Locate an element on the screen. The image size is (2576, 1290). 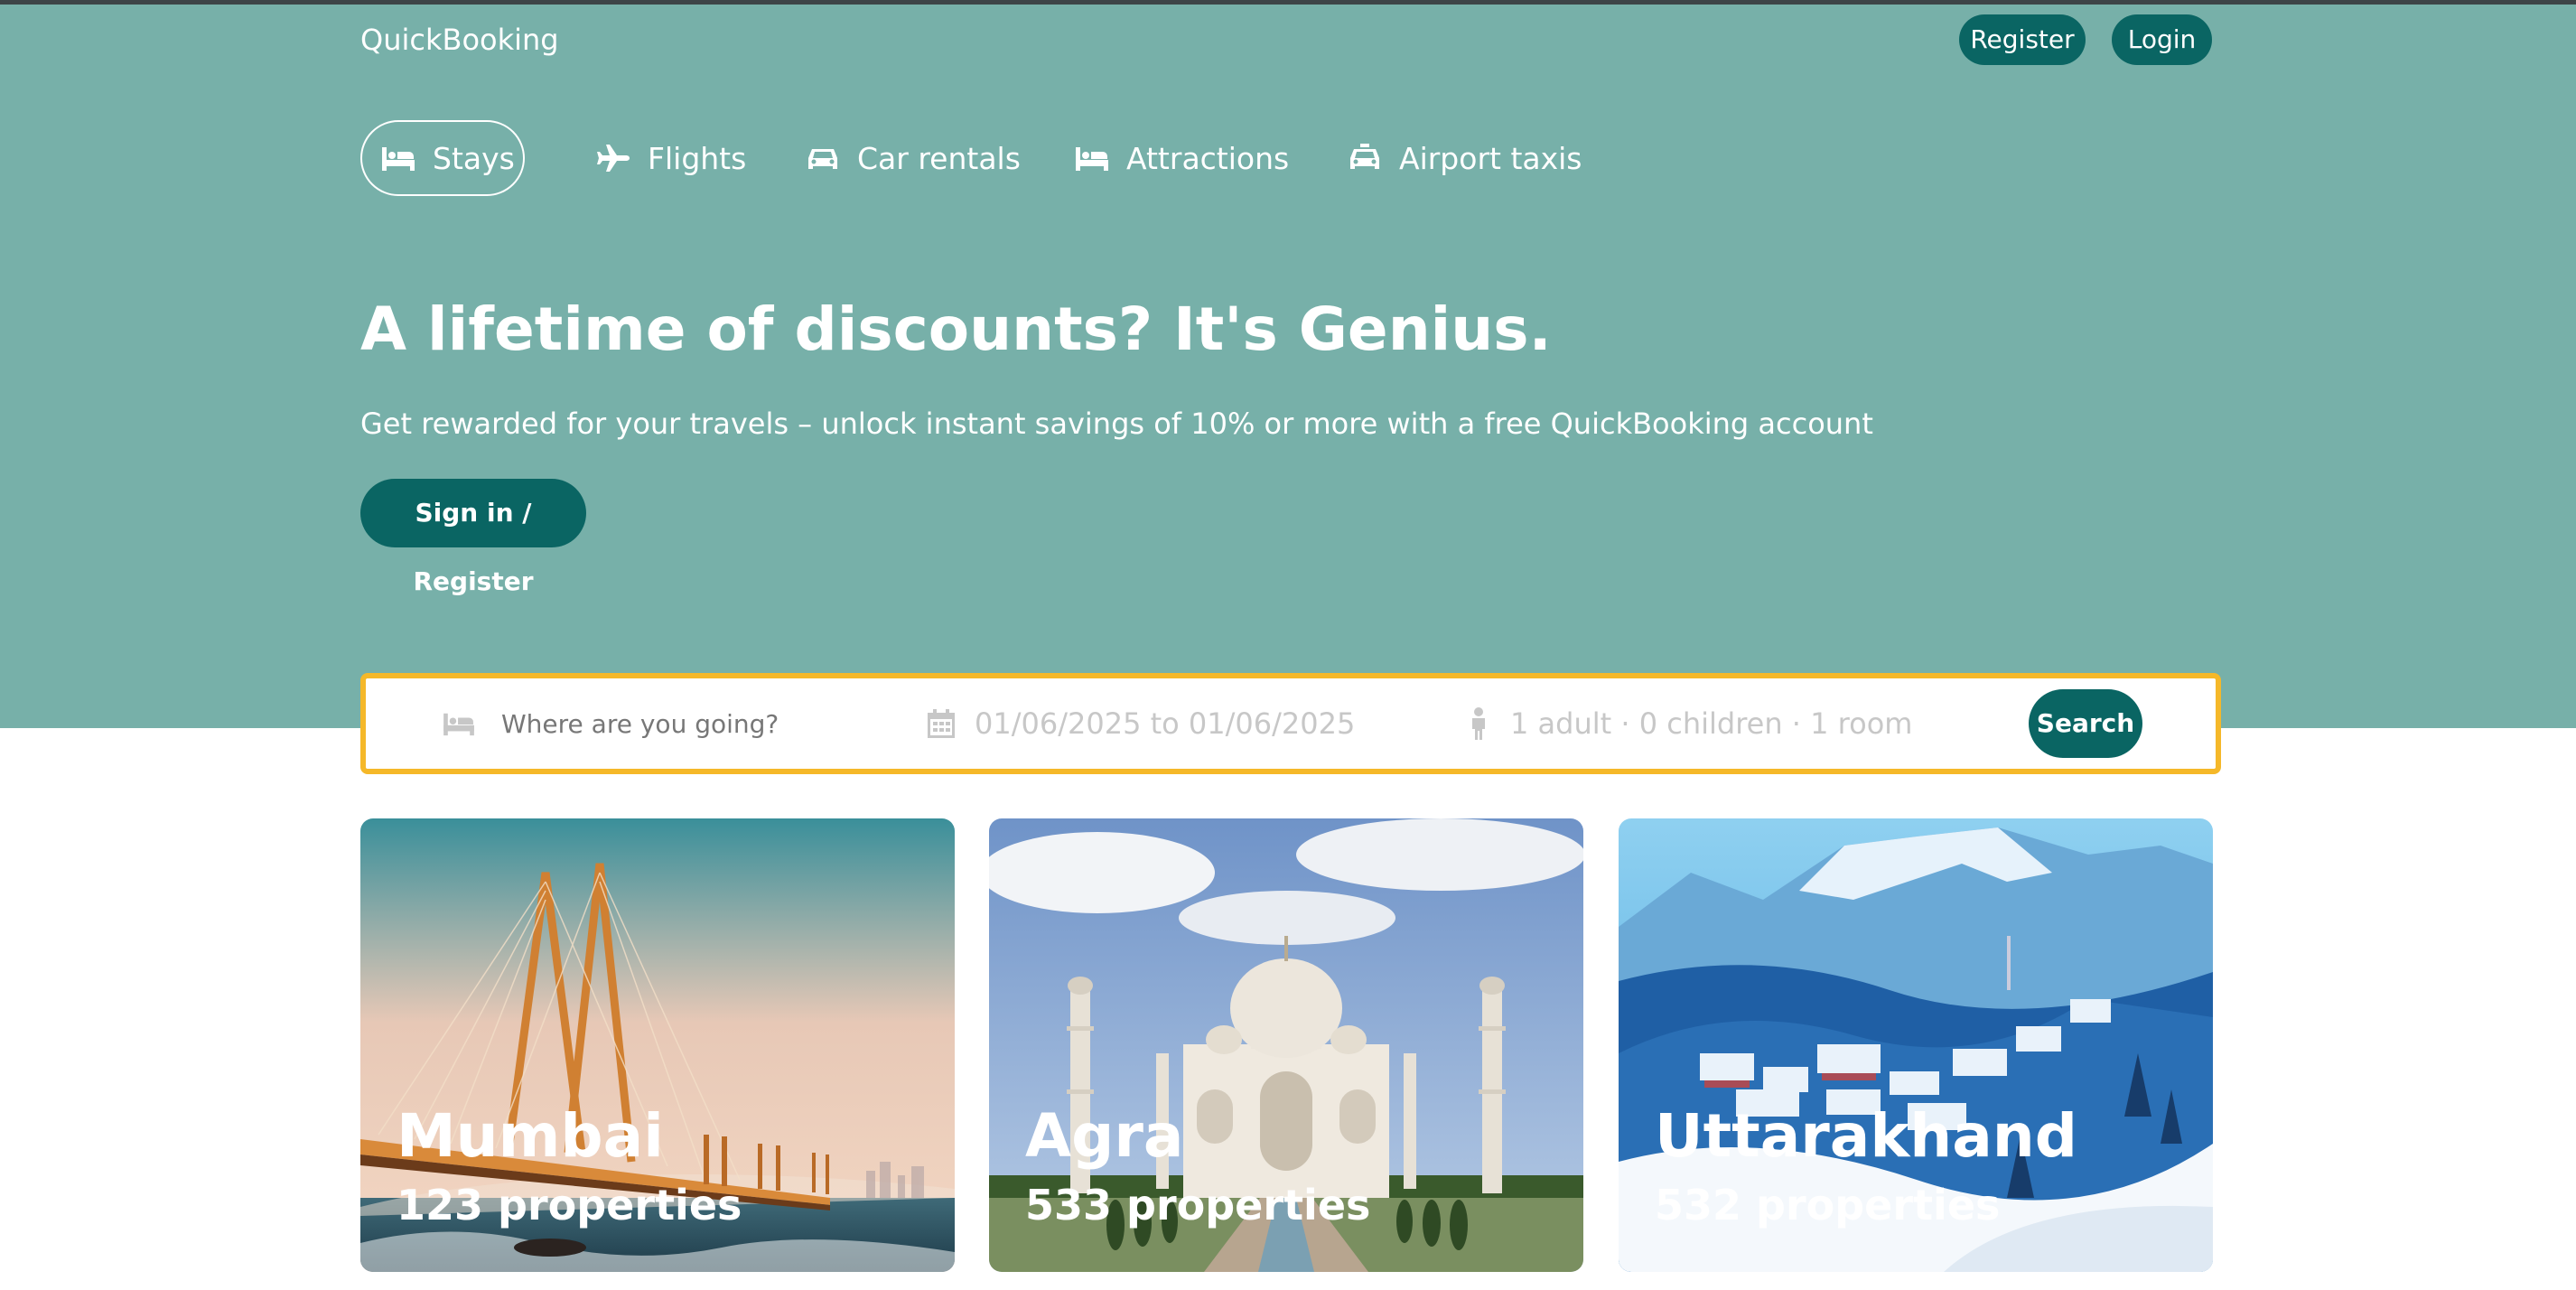
date-range-value: 01/06/2025 to 01/06/2025 is located at coordinates (1165, 723).